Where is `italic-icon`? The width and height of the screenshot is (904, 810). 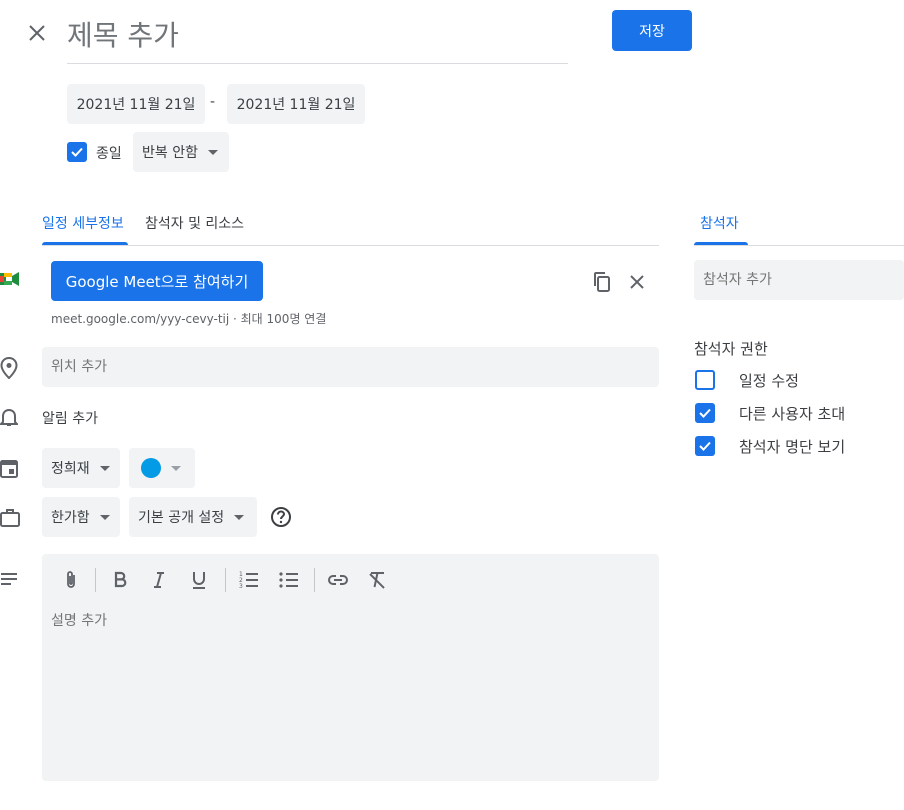
italic-icon is located at coordinates (159, 580).